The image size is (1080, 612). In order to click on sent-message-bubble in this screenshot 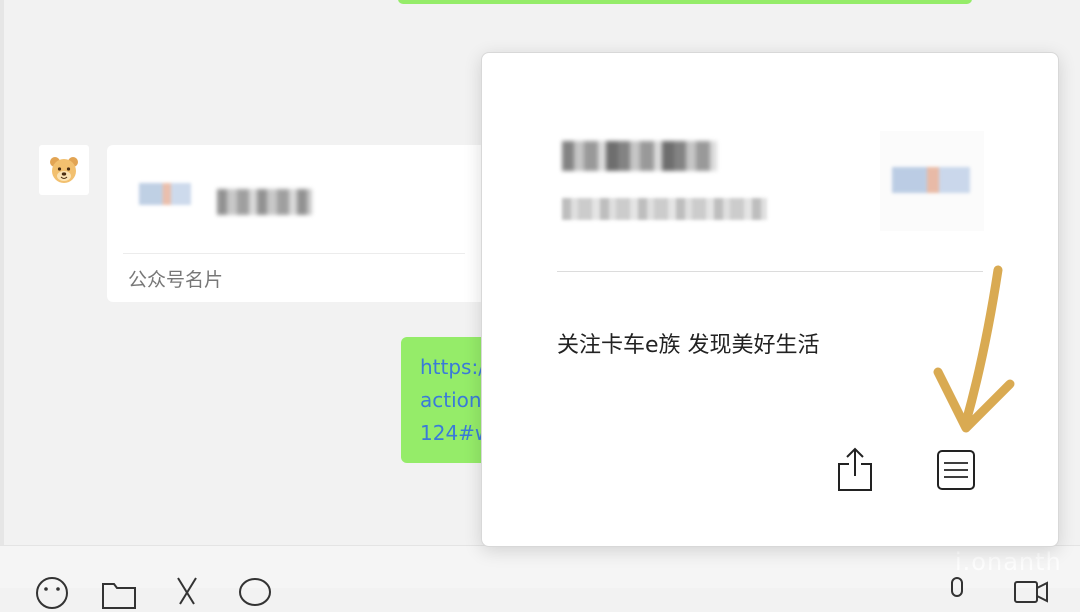, I will do `click(685, 2)`.